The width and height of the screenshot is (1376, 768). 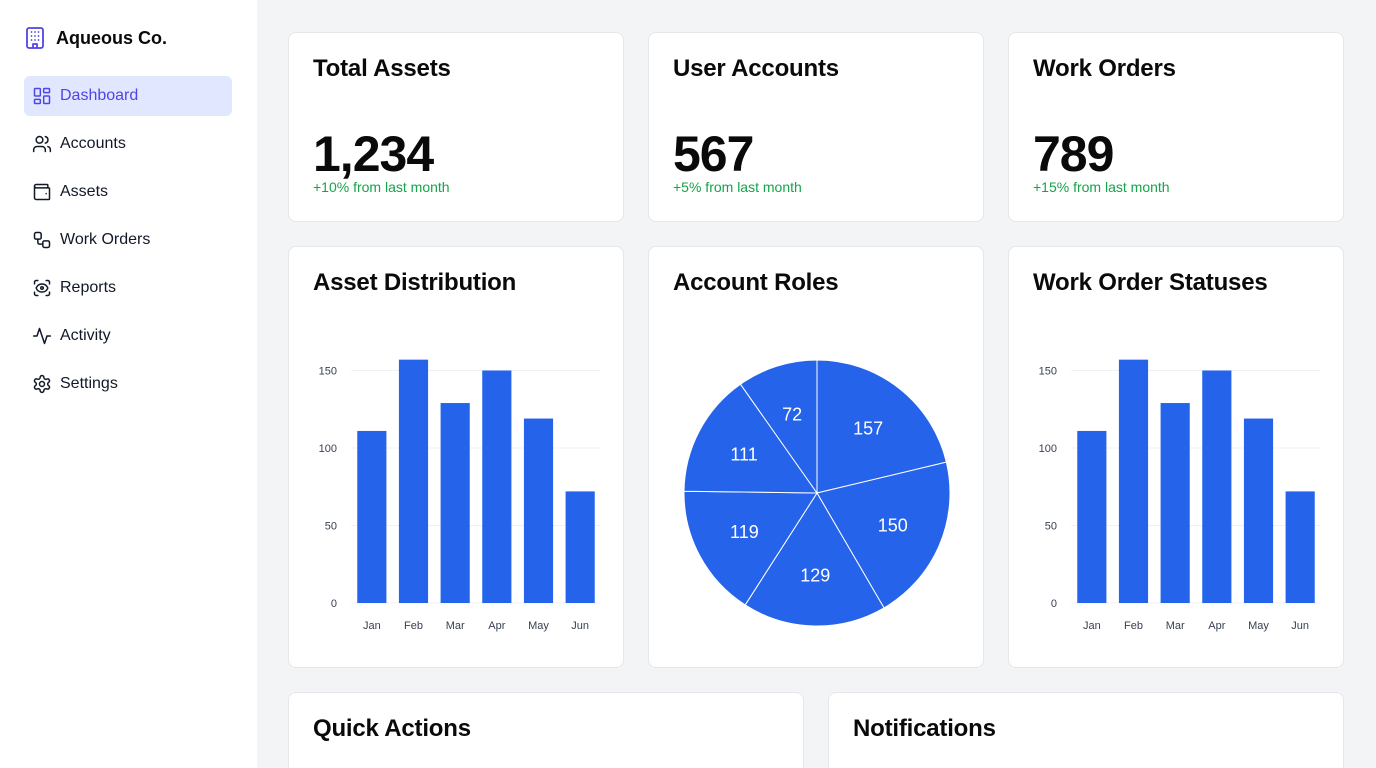 I want to click on quick-actions-card: Quick Actions, so click(x=546, y=730).